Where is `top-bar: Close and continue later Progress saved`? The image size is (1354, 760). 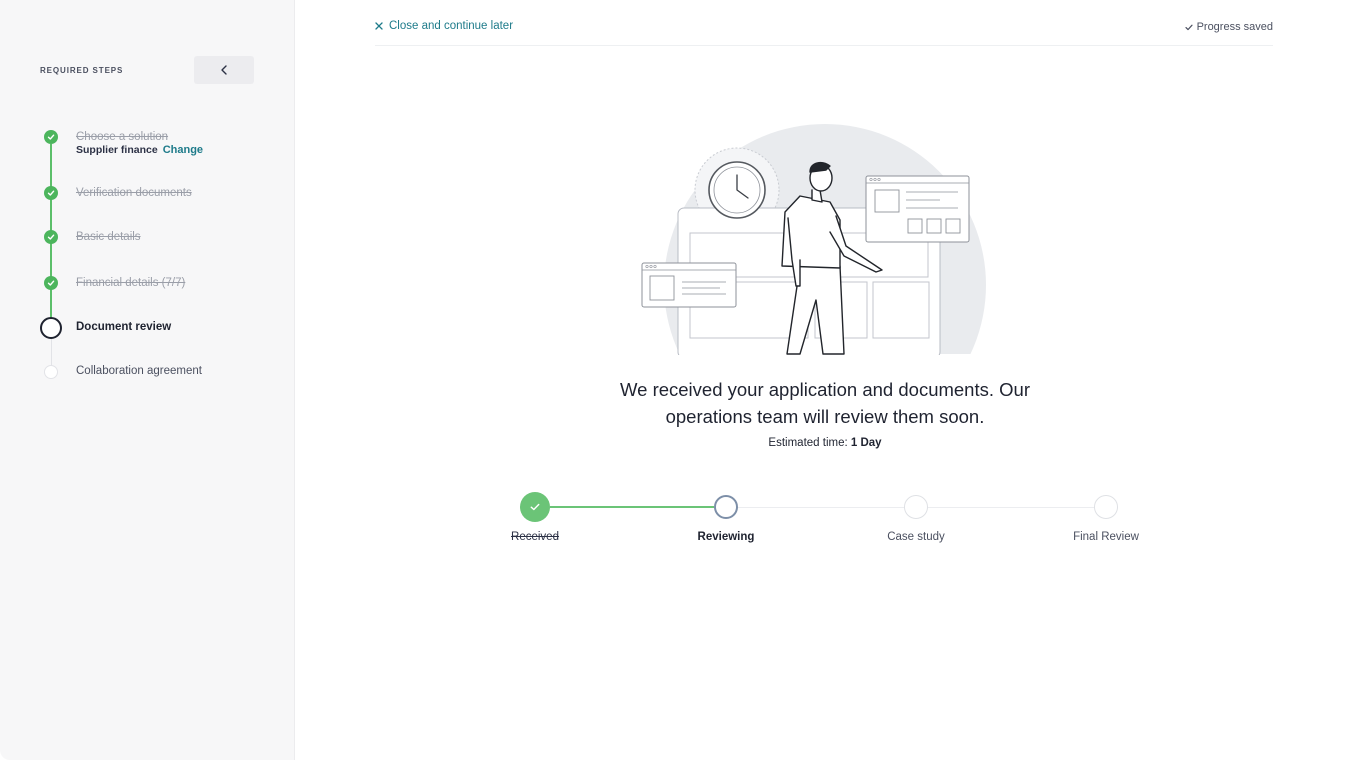
top-bar: Close and continue later Progress saved is located at coordinates (824, 23).